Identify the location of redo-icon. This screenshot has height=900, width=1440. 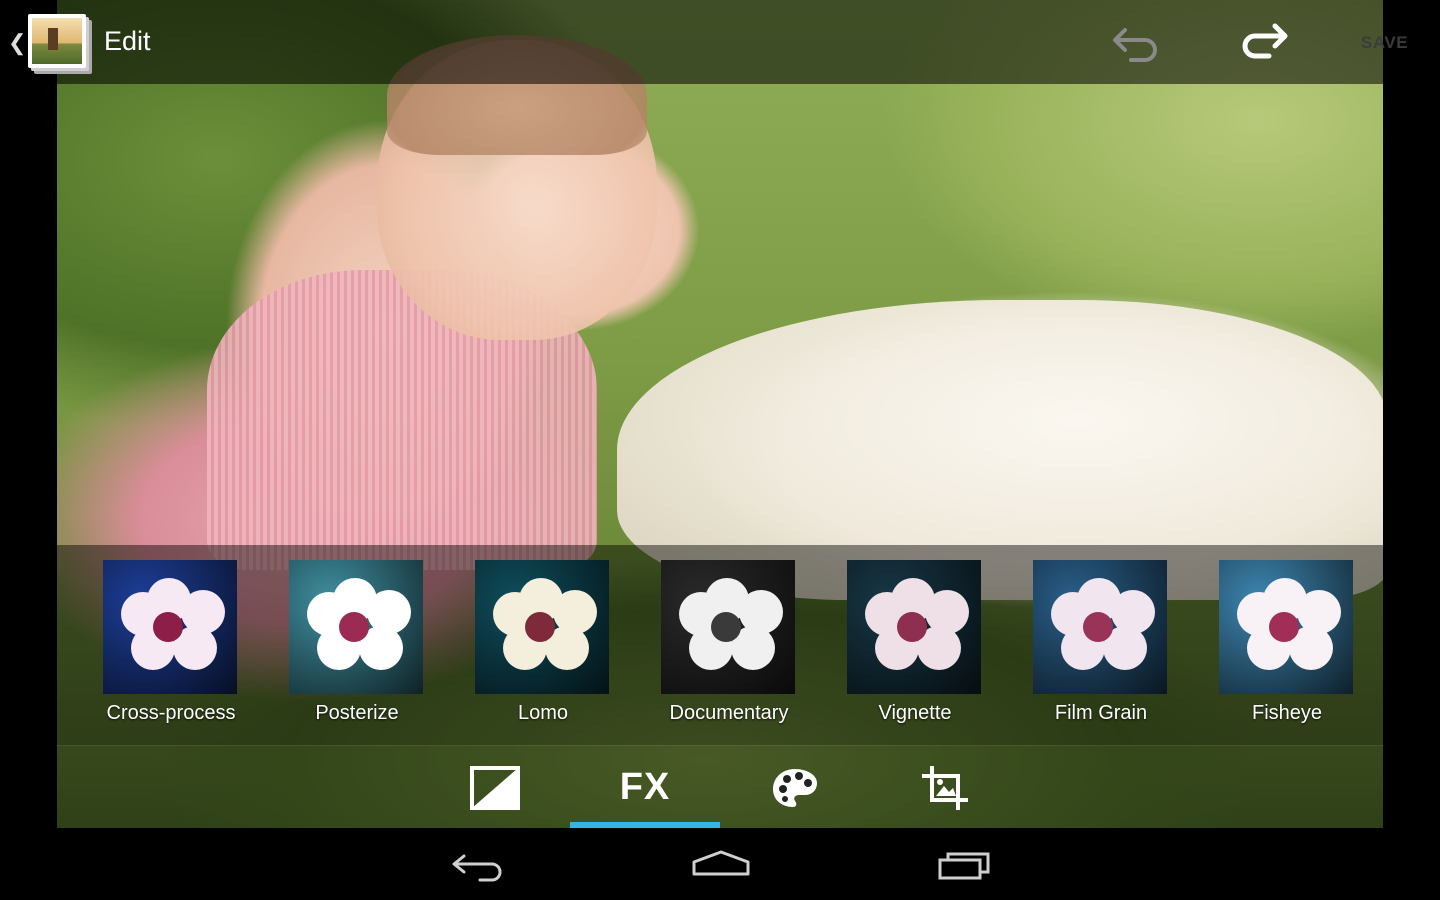
(1265, 41).